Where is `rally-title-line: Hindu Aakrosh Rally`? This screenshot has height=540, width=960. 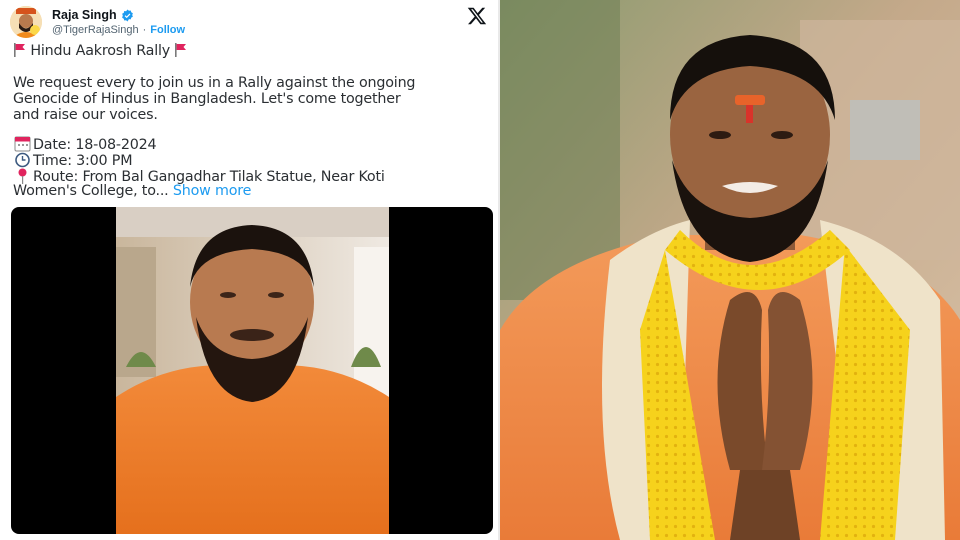
rally-title-line: Hindu Aakrosh Rally is located at coordinates (100, 51).